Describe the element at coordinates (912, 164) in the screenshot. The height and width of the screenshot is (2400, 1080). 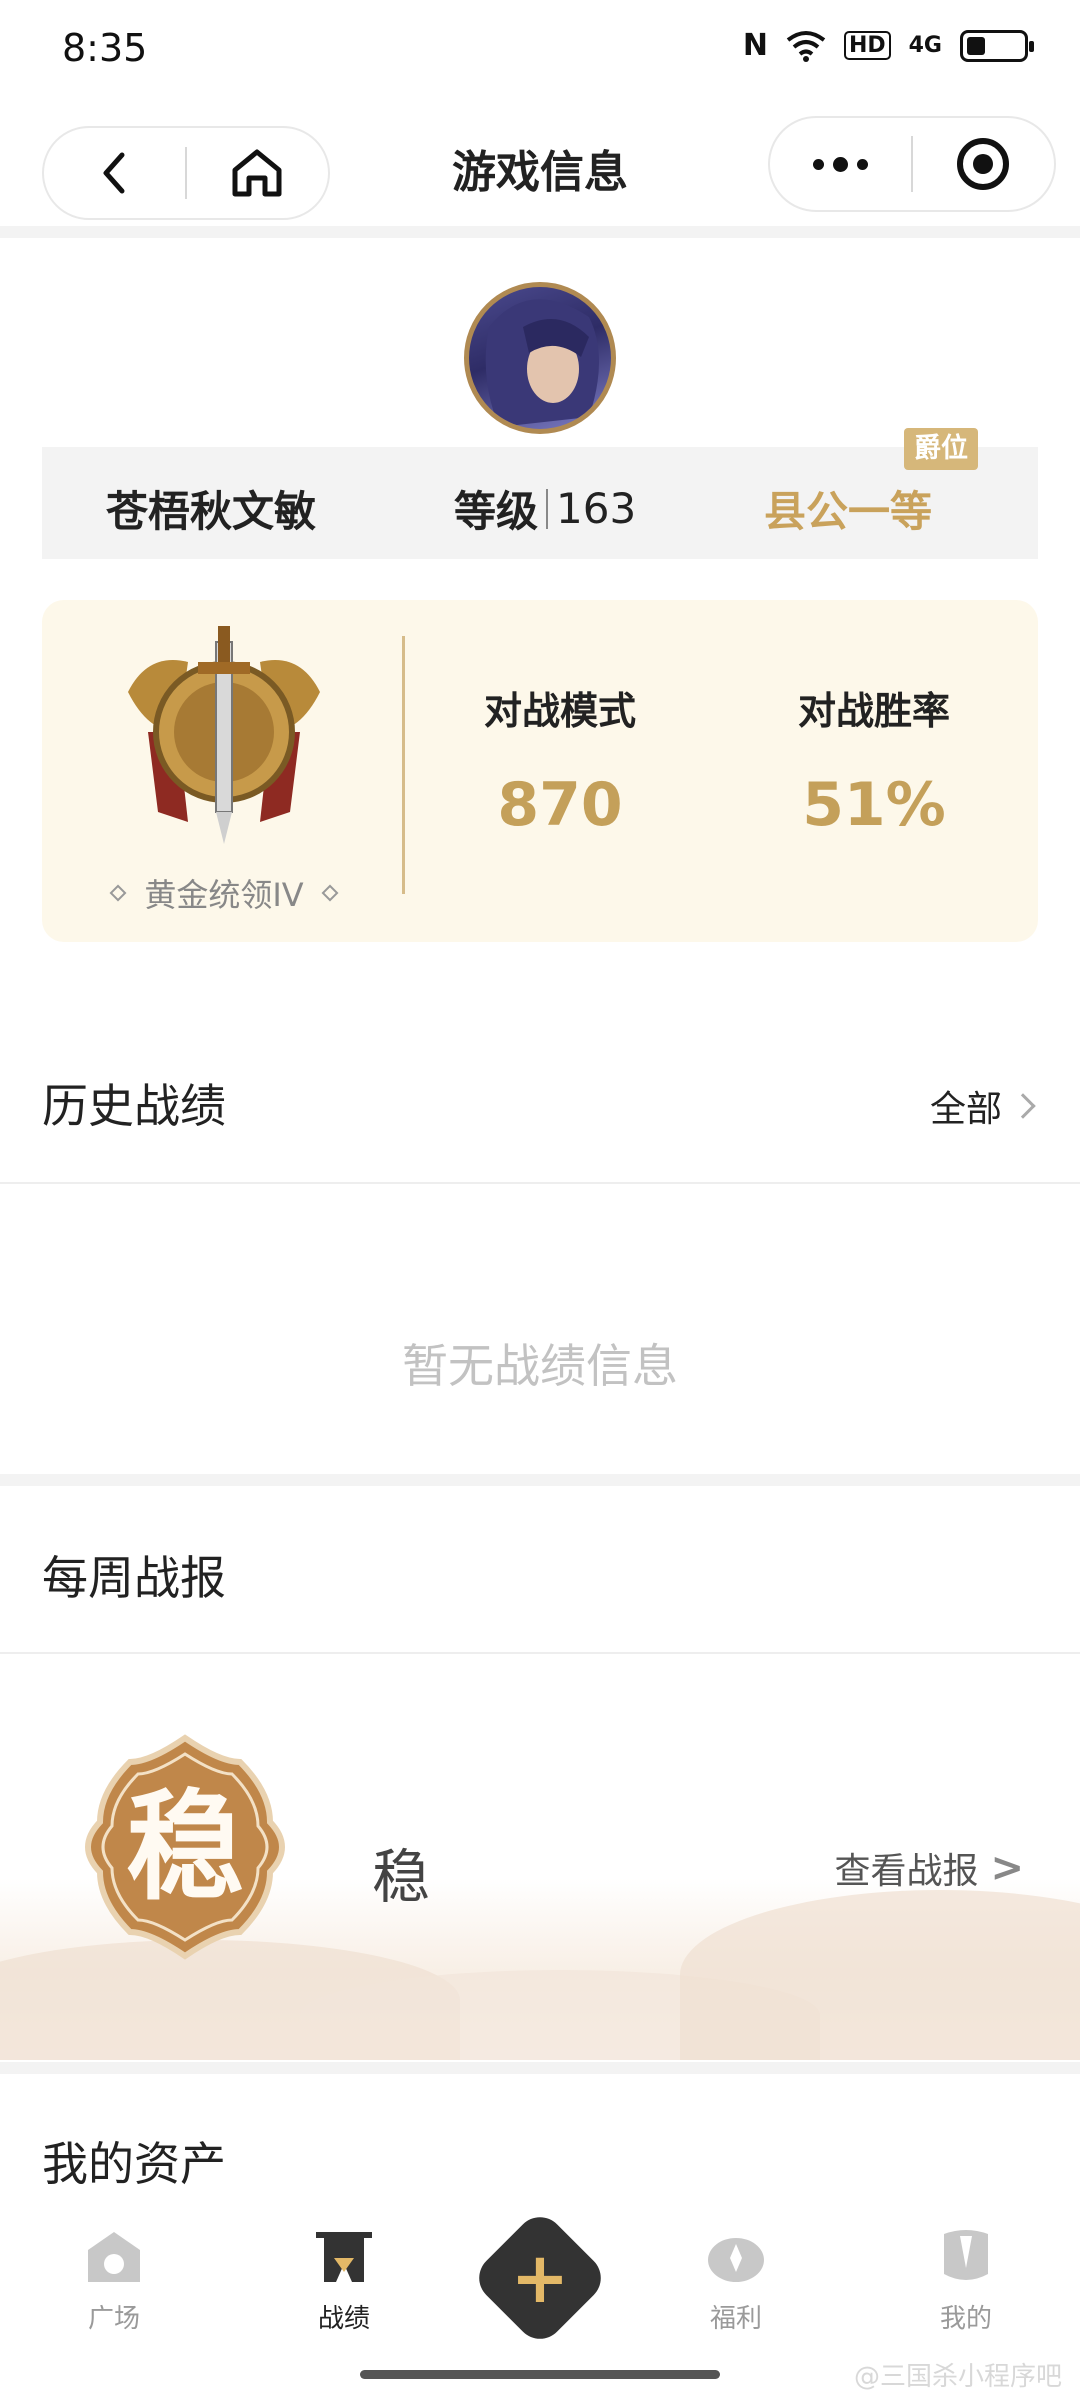
I see `nav-capsule-right` at that location.